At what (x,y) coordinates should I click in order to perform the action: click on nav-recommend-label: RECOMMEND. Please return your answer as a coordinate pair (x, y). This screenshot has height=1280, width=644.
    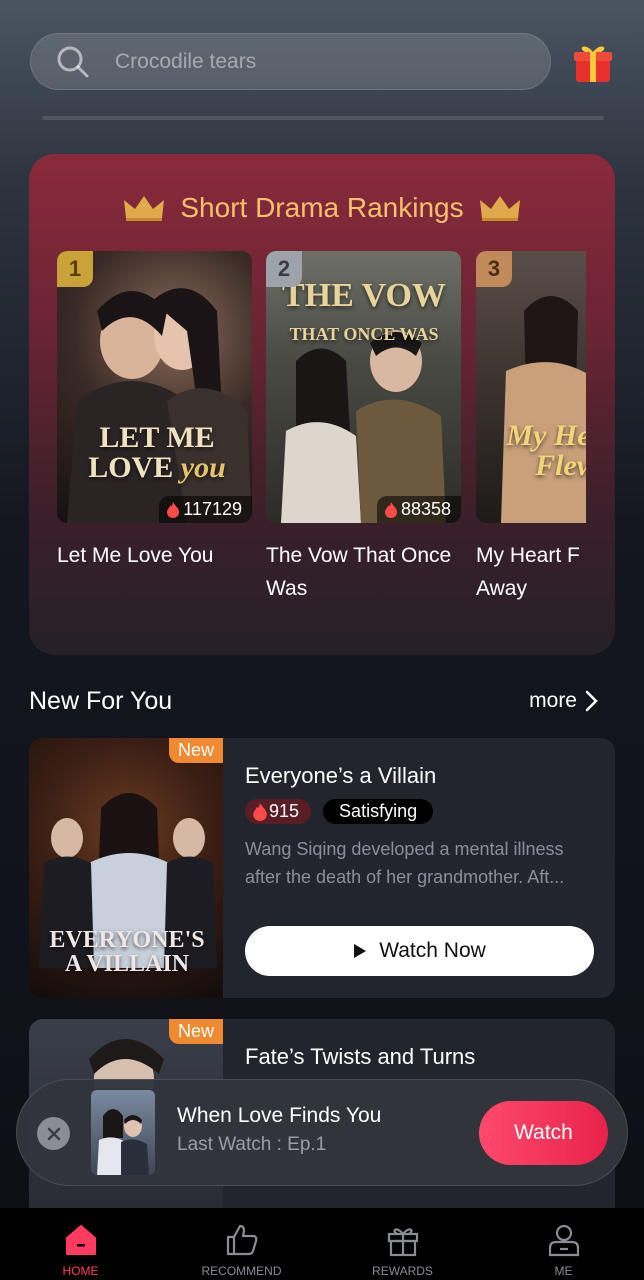
    Looking at the image, I should click on (241, 1271).